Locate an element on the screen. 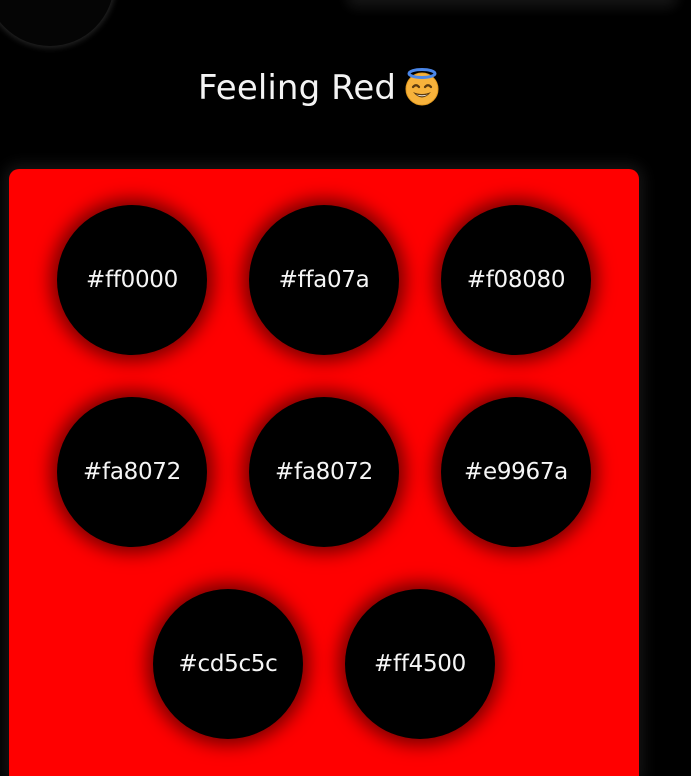 The image size is (691, 776). background-decoration-circle is located at coordinates (57, 23).